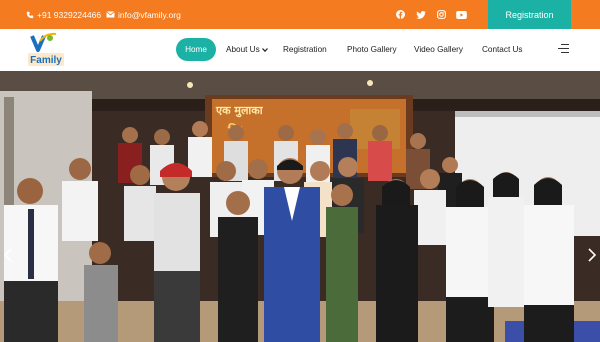  Describe the element at coordinates (502, 49) in the screenshot. I see `nav-contact-us: Contact Us` at that location.